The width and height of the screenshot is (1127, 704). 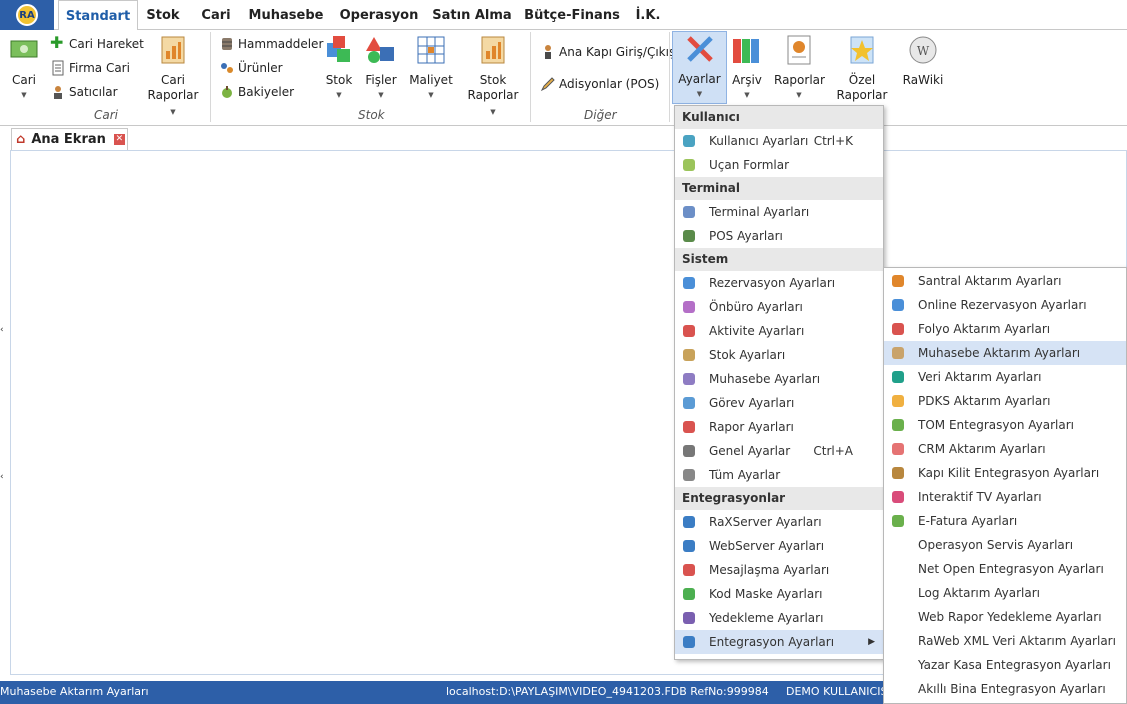 What do you see at coordinates (779, 522) in the screenshot?
I see `menu-item: RaXServer Ayarları` at bounding box center [779, 522].